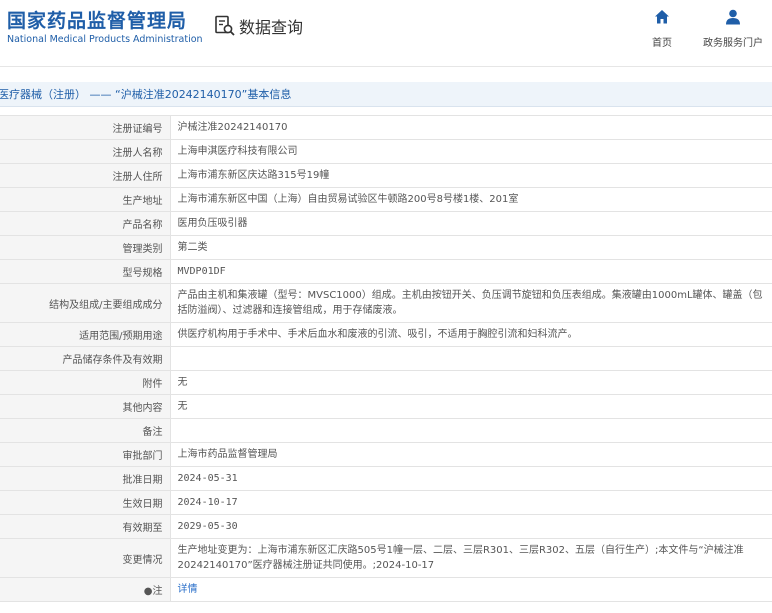 Image resolution: width=772 pixels, height=613 pixels. Describe the element at coordinates (733, 43) in the screenshot. I see `nav-gov-label: 政务服务门户` at that location.